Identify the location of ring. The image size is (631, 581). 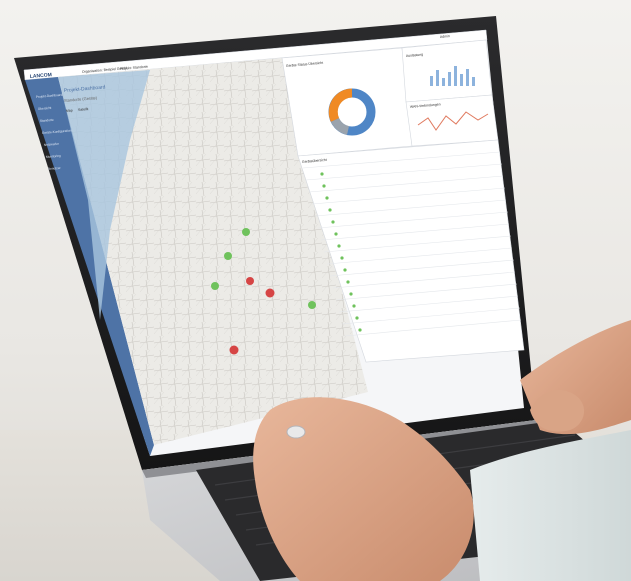
(296, 432).